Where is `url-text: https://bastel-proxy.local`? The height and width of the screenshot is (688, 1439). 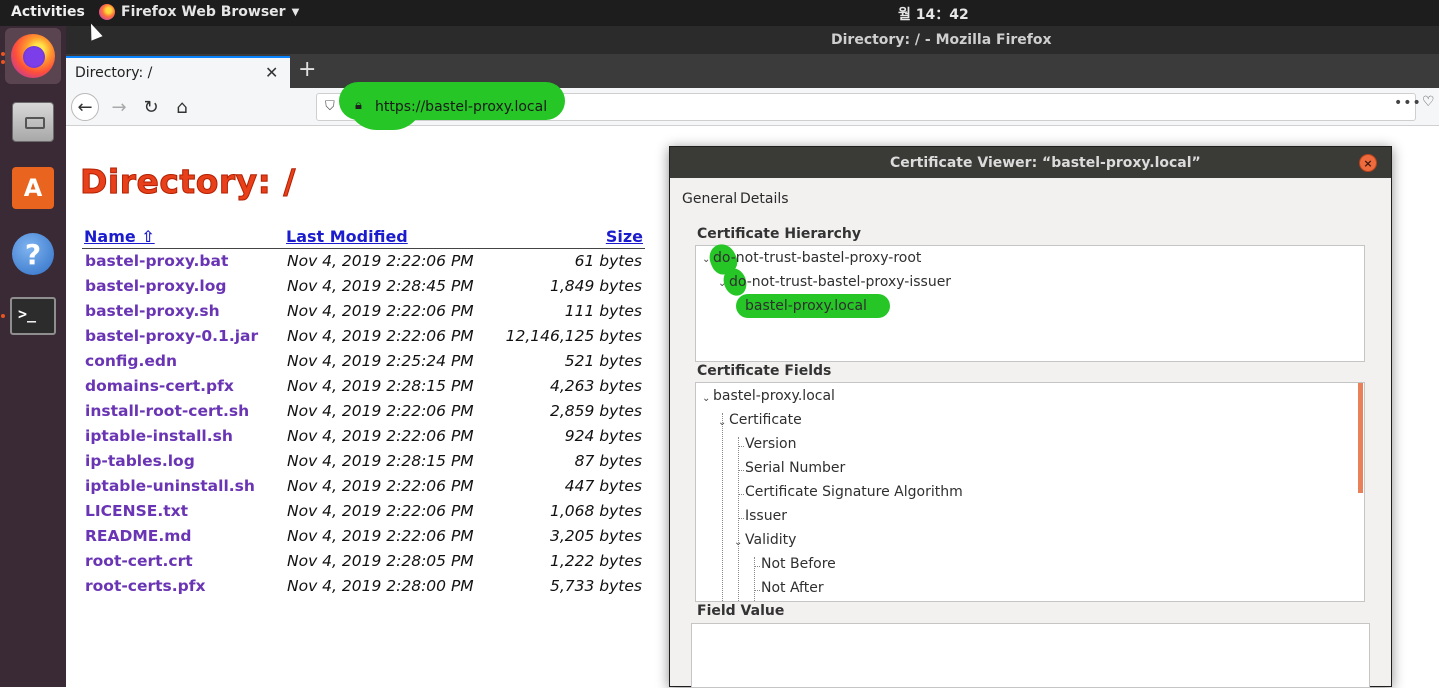
url-text: https://bastel-proxy.local is located at coordinates (461, 107).